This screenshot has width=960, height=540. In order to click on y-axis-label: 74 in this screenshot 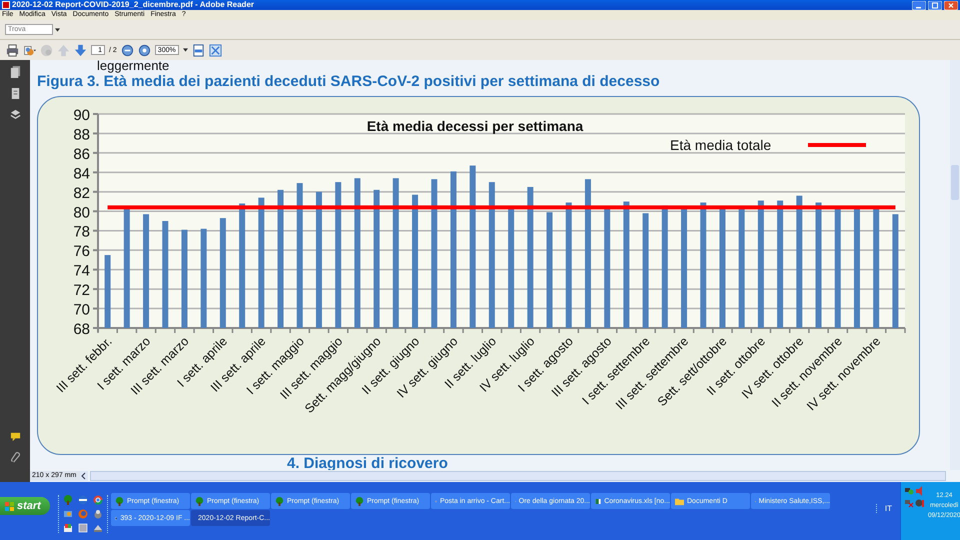, I will do `click(81, 271)`.